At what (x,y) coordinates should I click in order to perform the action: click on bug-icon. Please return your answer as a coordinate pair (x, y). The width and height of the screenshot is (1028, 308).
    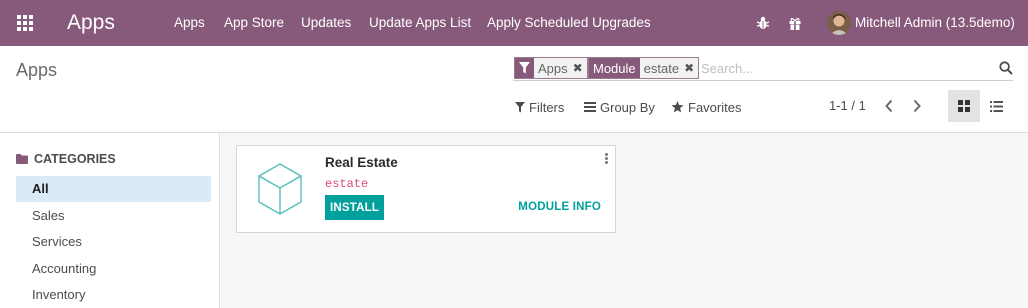
    Looking at the image, I should click on (763, 23).